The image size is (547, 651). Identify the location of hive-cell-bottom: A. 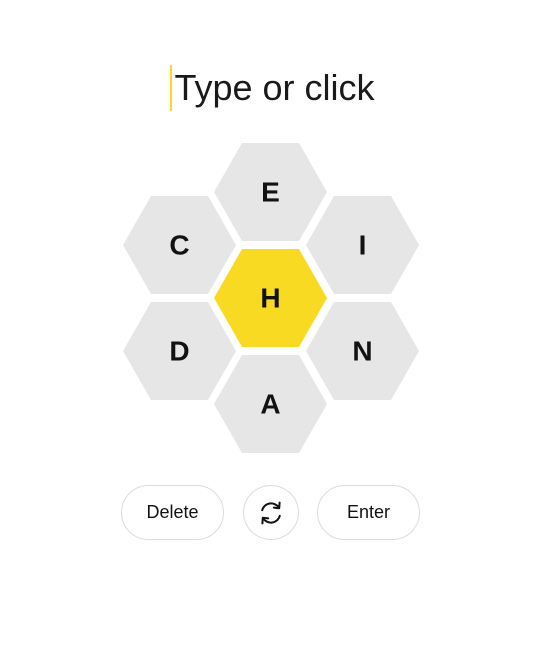
(270, 404).